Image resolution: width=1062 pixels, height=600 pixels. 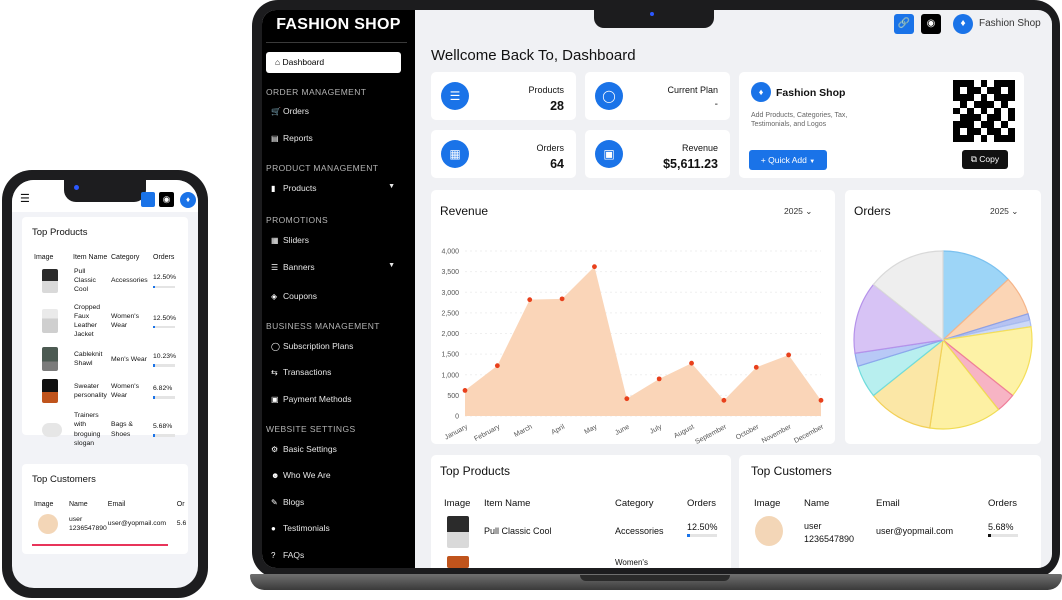 I want to click on table-row: user 1236547890 user@yopmail.com 5.6, so click(x=105, y=524).